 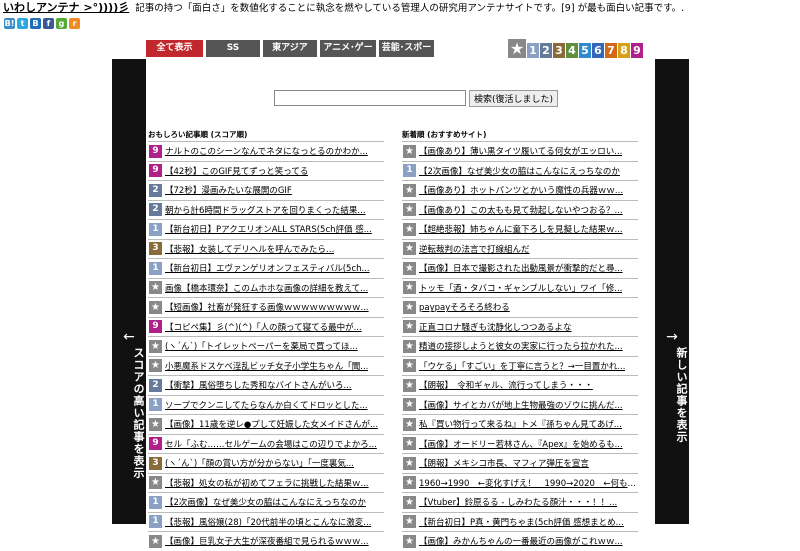 I want to click on rank-filter-2: 2, so click(x=546, y=50).